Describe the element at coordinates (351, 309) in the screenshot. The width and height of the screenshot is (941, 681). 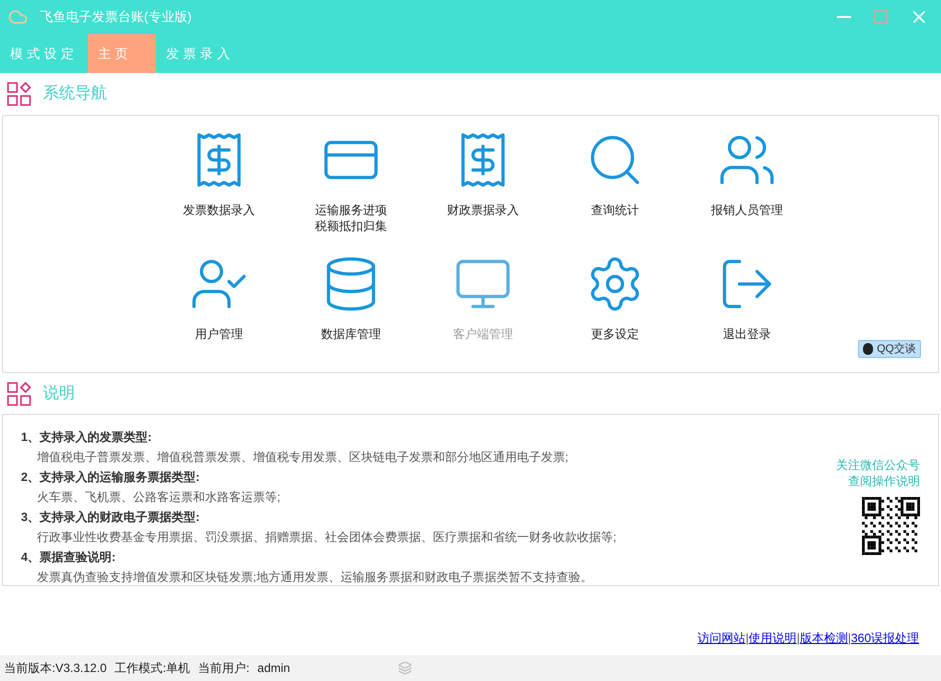
I see `nav-item: 数据库管理` at that location.